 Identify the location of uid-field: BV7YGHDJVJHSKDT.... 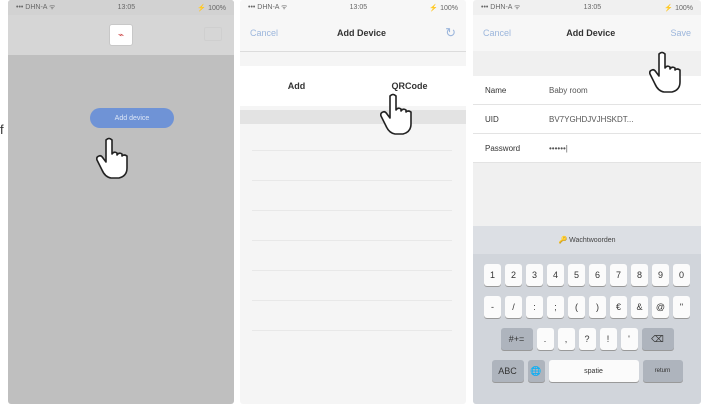
(591, 119).